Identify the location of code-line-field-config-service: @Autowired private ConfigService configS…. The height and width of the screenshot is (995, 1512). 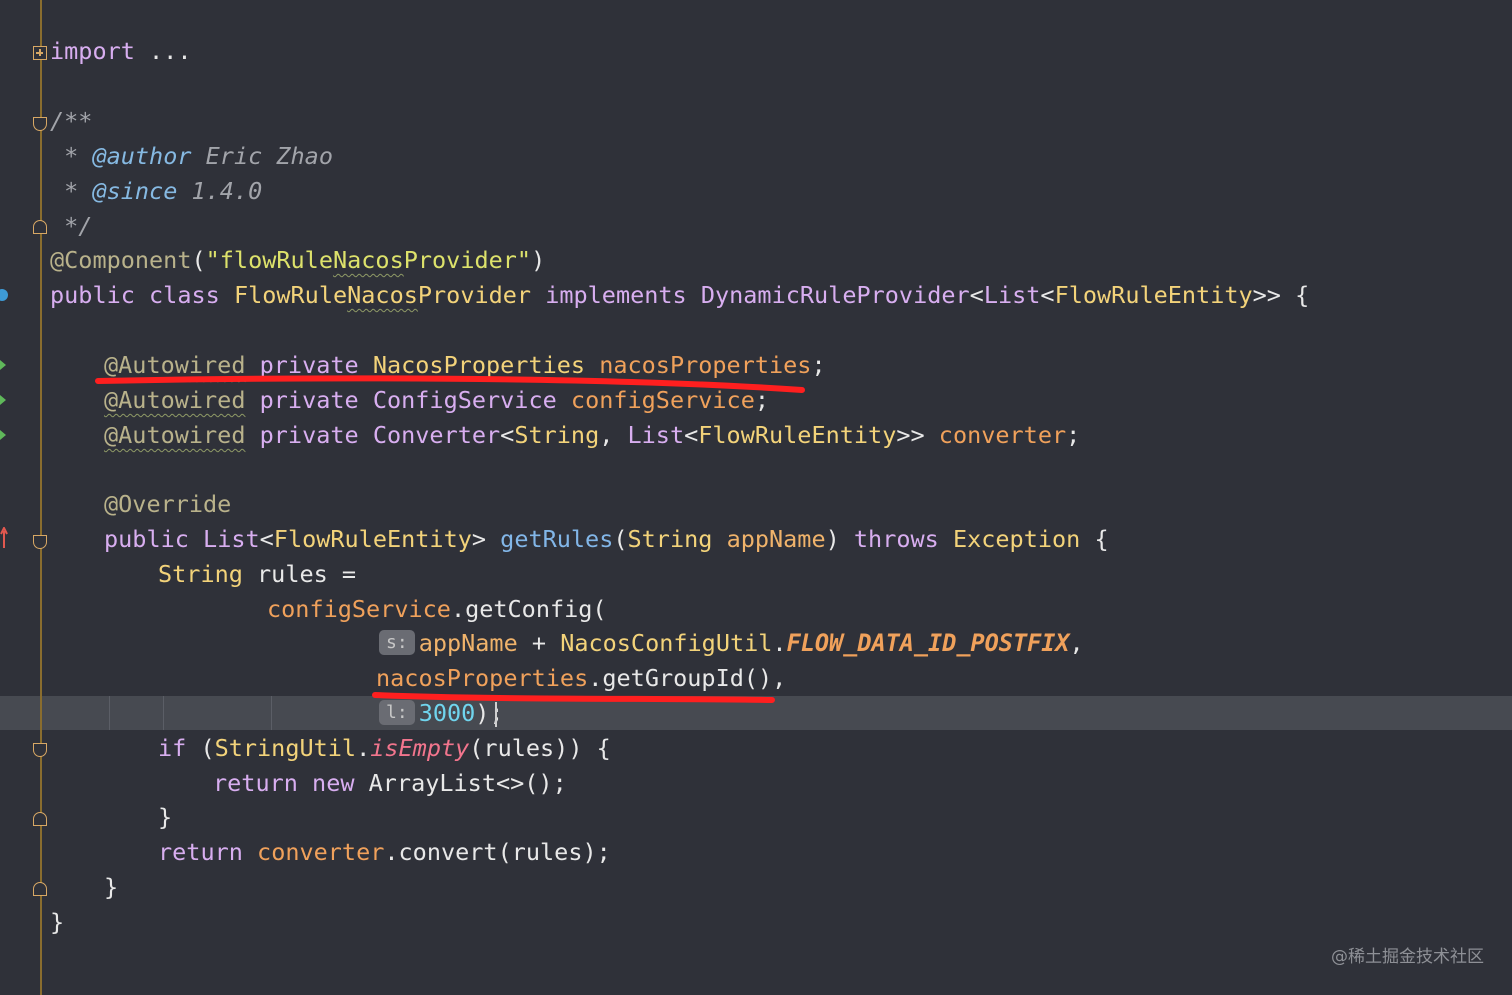
(437, 400).